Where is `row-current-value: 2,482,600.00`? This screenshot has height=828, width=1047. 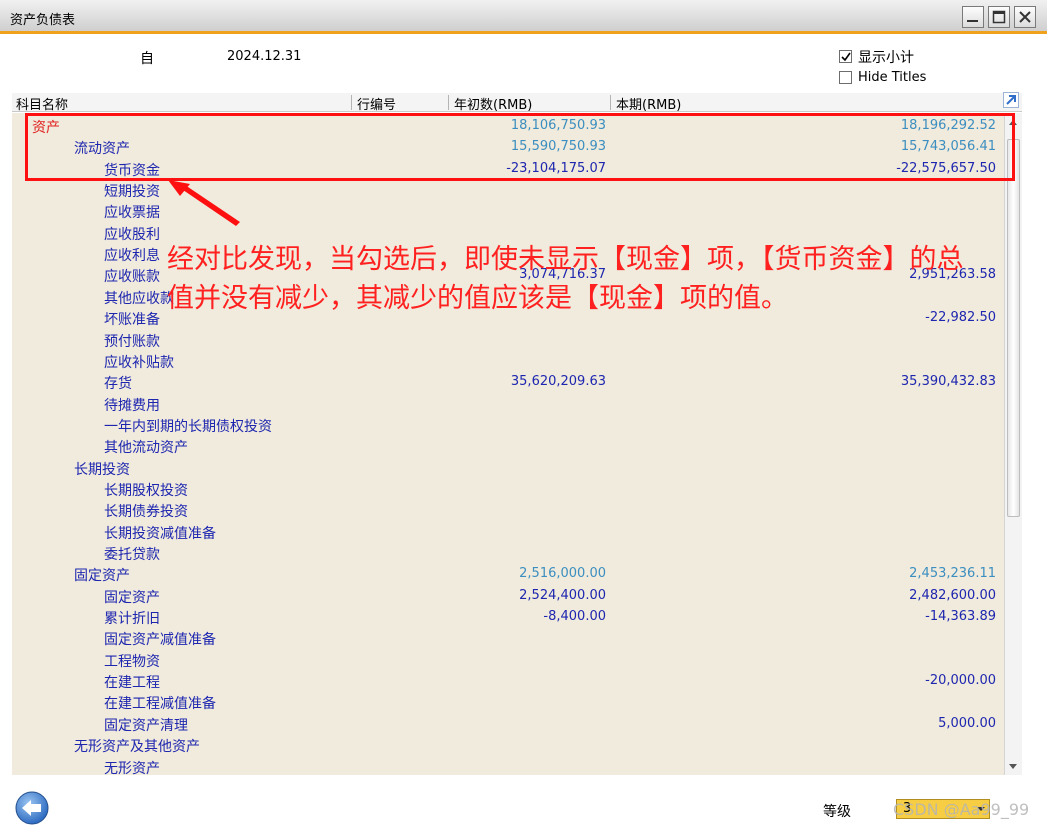
row-current-value: 2,482,600.00 is located at coordinates (952, 595).